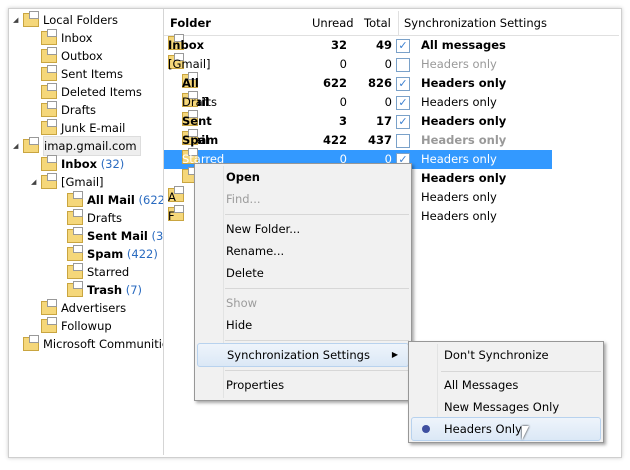  Describe the element at coordinates (358, 128) in the screenshot. I see `table-row: Sent Mail 3 17✓ Headers only` at that location.